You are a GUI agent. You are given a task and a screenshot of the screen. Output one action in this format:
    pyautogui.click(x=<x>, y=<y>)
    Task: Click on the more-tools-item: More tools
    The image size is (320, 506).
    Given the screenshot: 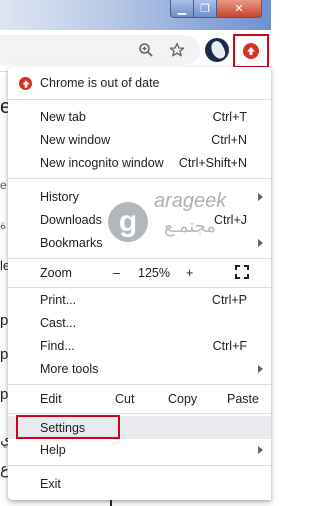 What is the action you would take?
    pyautogui.click(x=139, y=369)
    